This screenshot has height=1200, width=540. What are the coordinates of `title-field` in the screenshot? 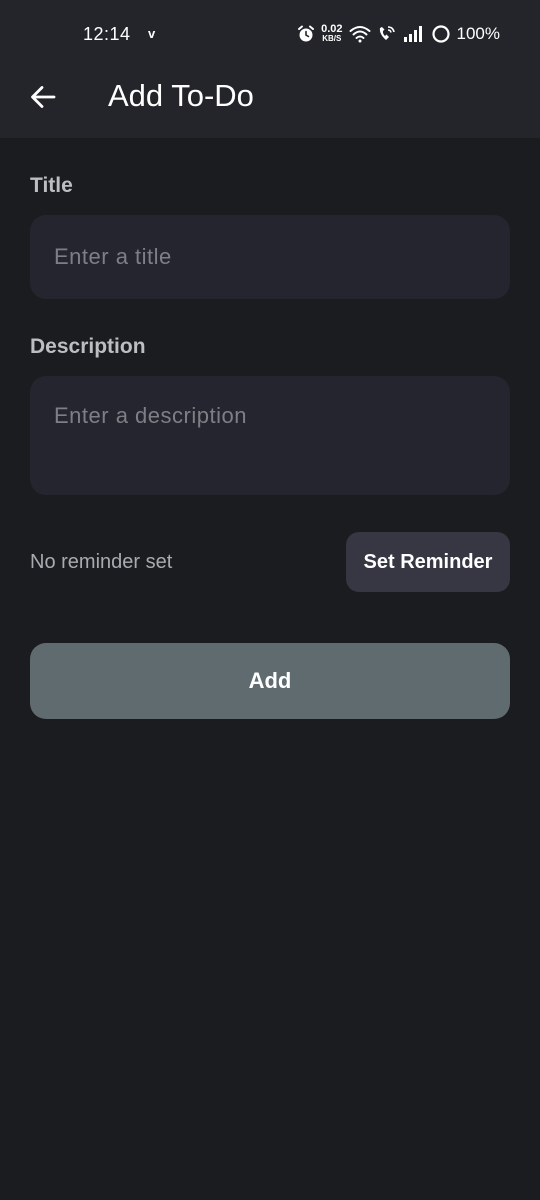 It's located at (270, 257).